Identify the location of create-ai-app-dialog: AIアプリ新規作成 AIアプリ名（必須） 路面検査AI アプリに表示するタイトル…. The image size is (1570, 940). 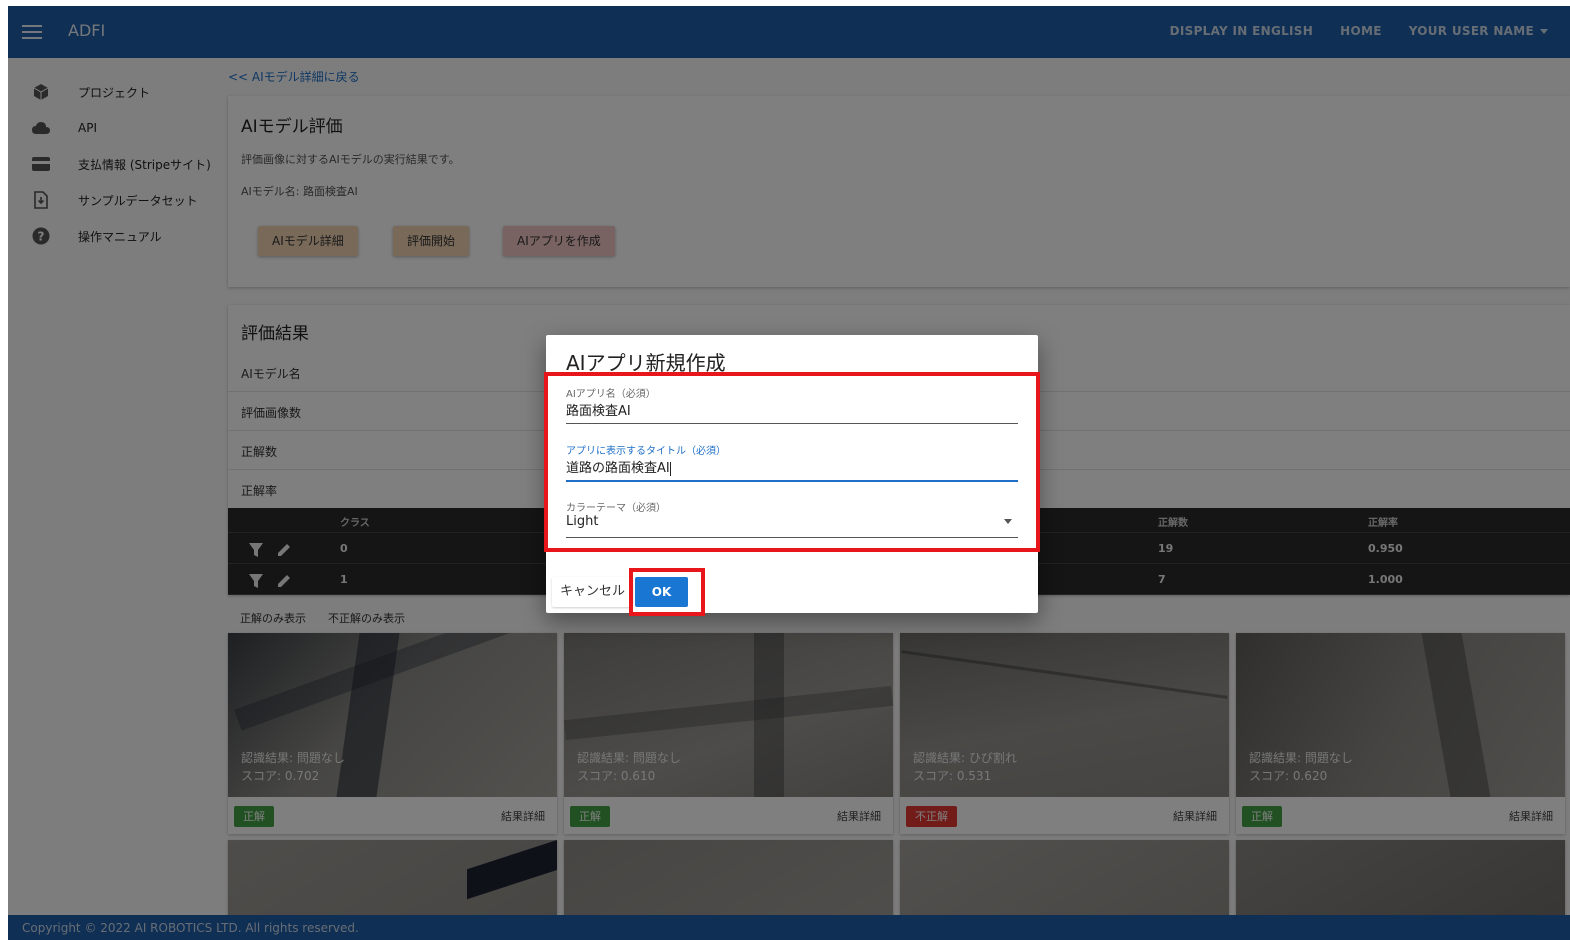
(792, 475).